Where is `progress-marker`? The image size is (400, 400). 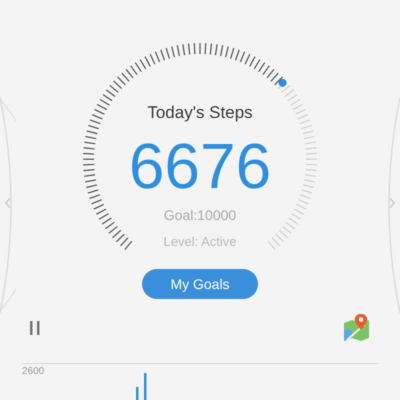 progress-marker is located at coordinates (282, 82).